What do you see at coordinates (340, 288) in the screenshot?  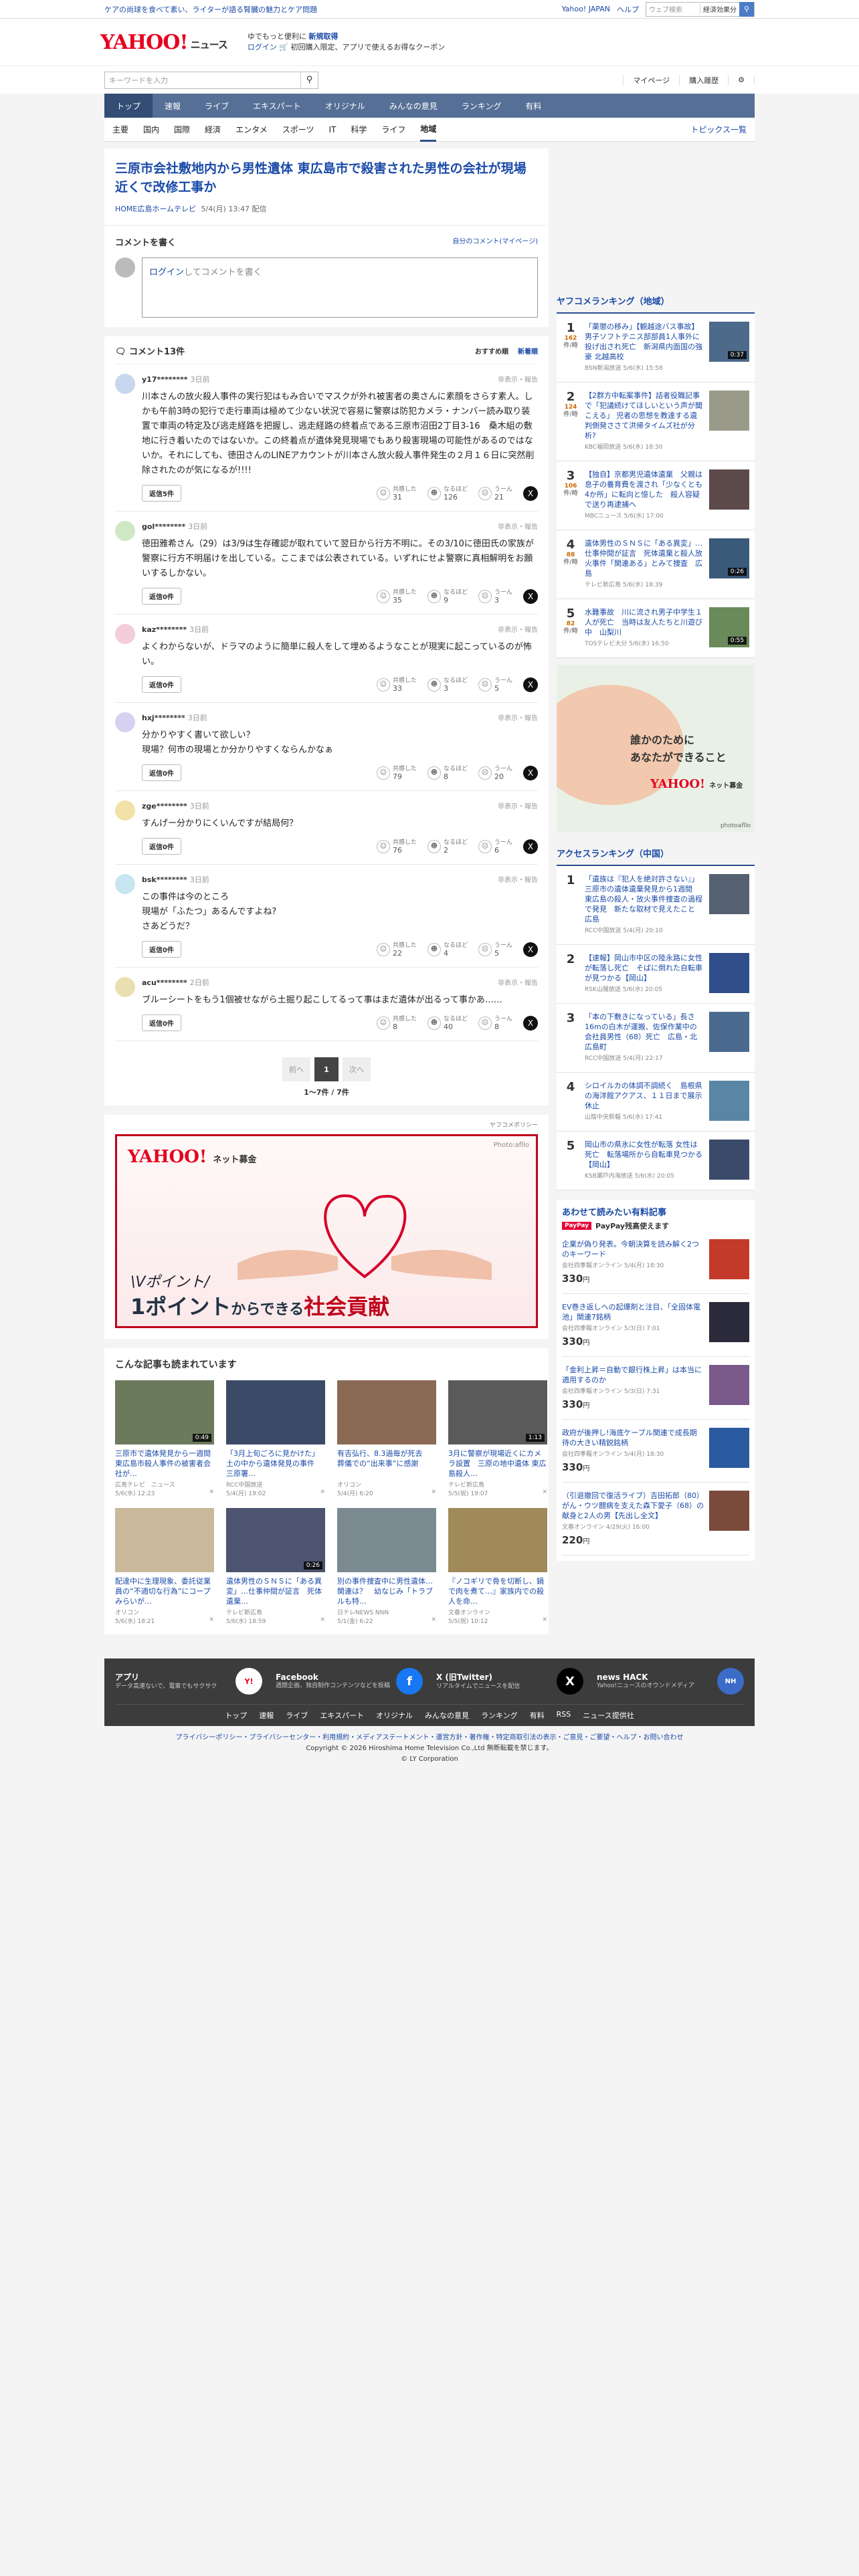 I see `comment-input: ログインしてコメントを書く` at bounding box center [340, 288].